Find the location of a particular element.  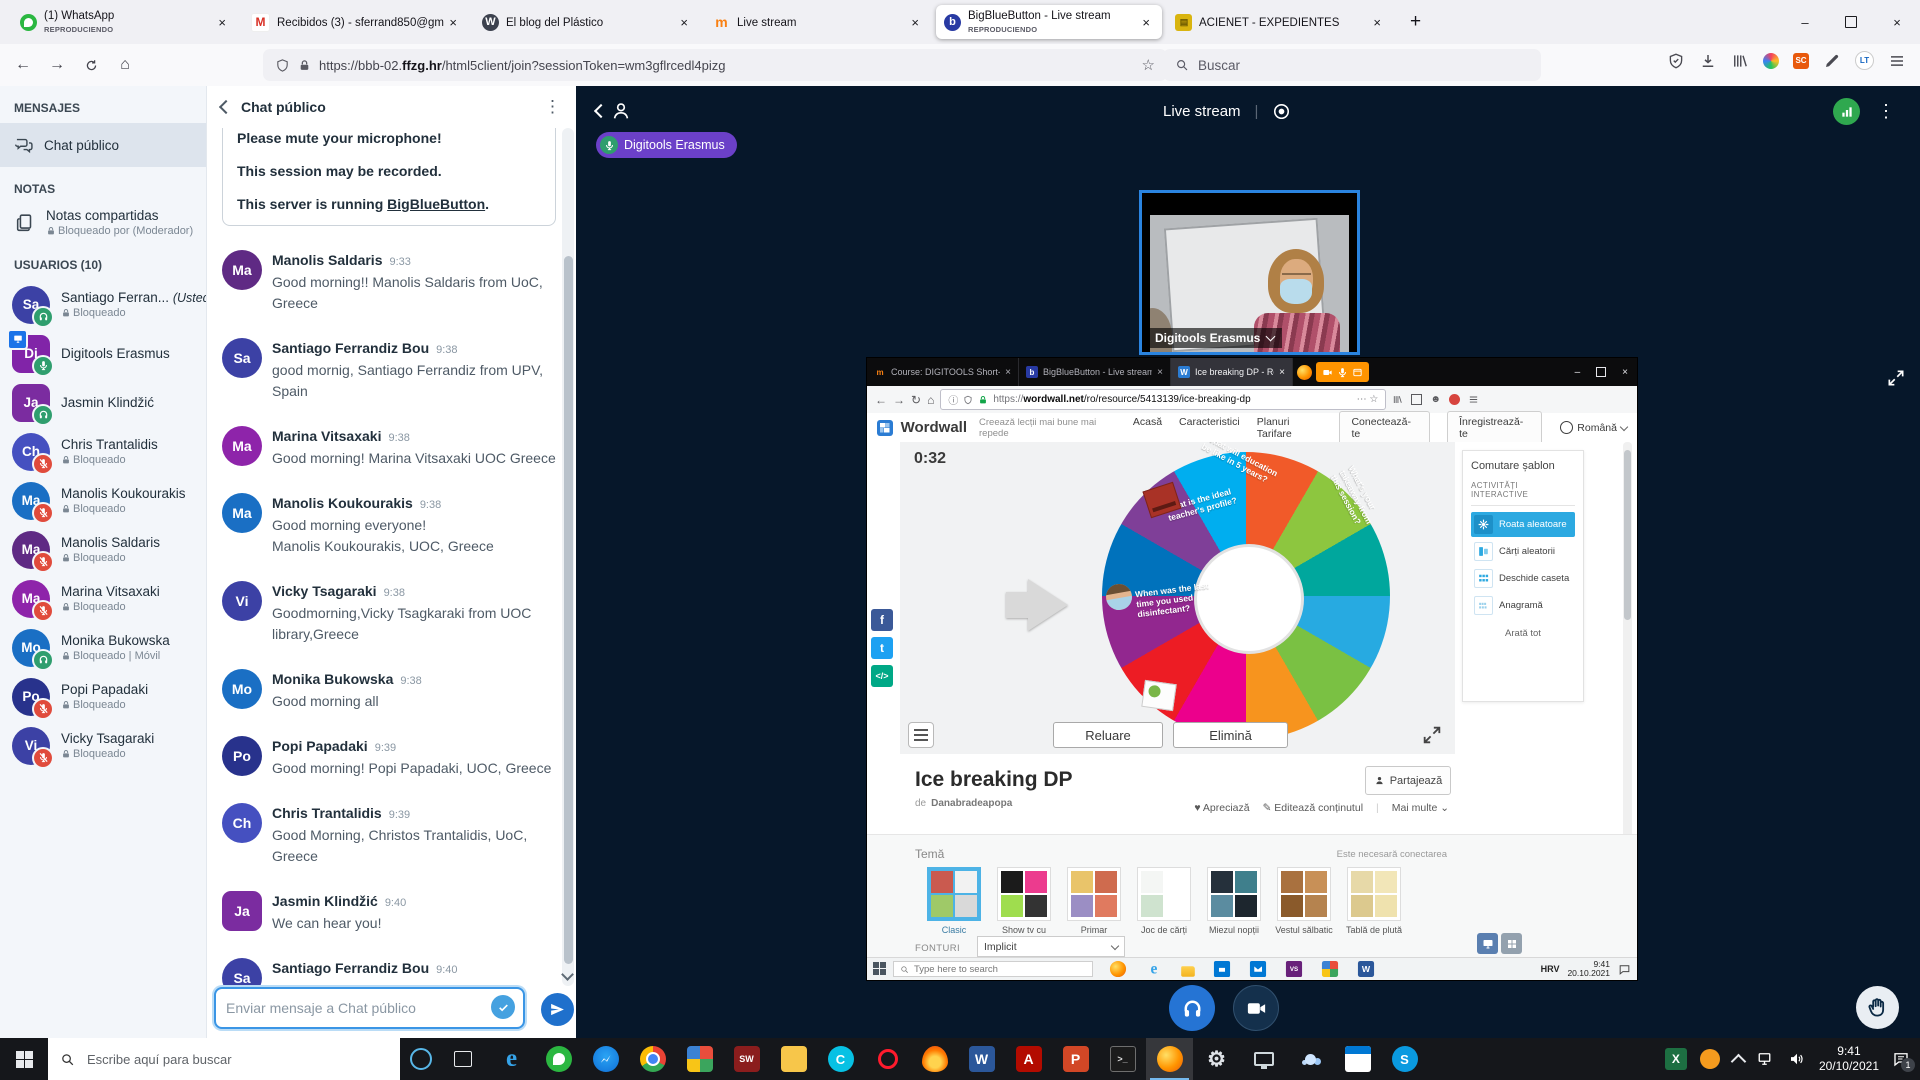

theme-tile: Vestul sălbatic is located at coordinates (1304, 906).